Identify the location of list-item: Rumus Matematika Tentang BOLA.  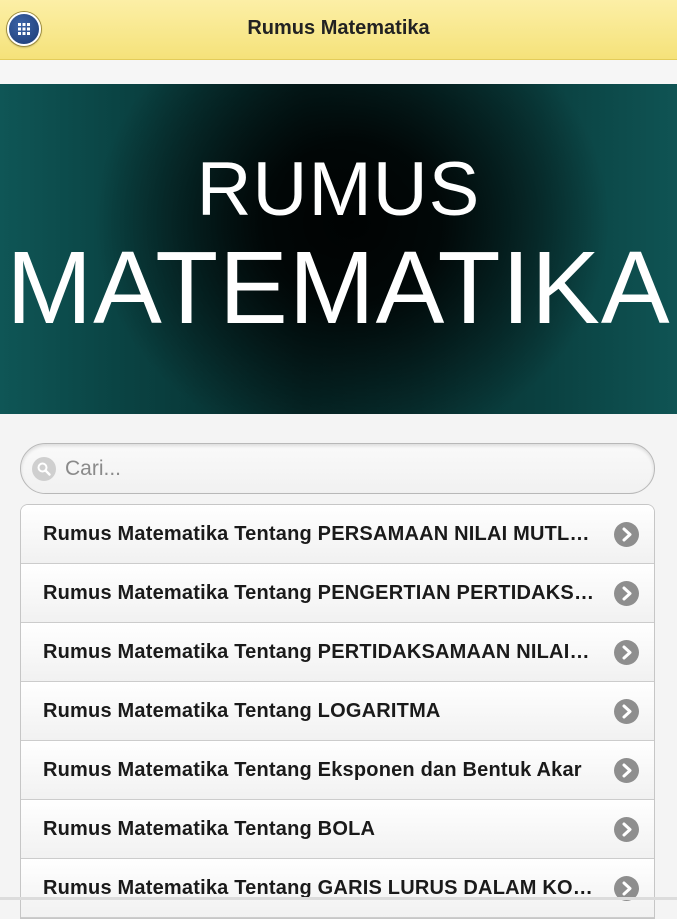
(337, 829).